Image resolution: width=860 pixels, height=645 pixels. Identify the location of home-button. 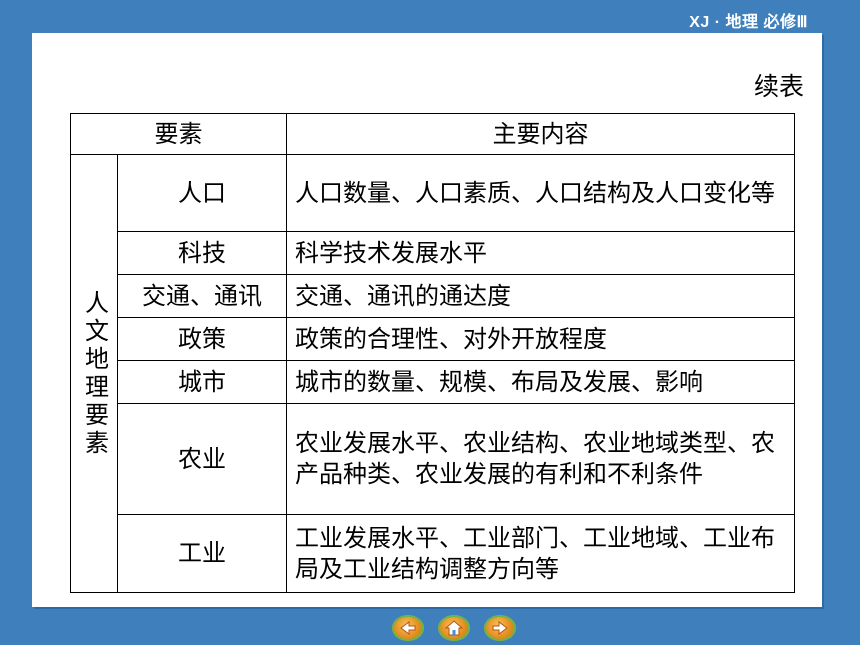
(454, 628).